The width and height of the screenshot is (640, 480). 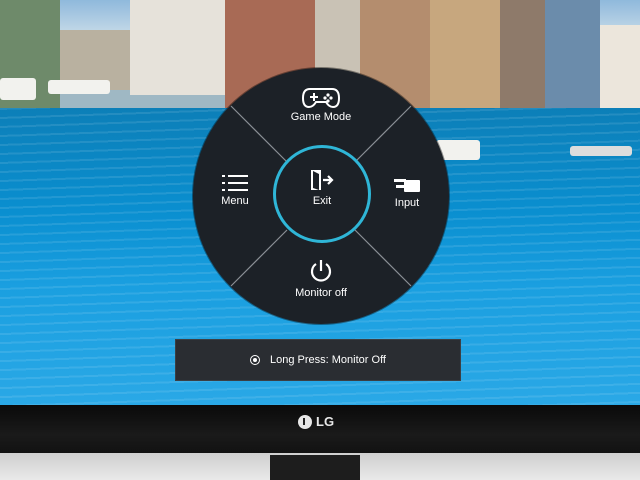 What do you see at coordinates (321, 117) in the screenshot?
I see `game-mode-label: Game Mode` at bounding box center [321, 117].